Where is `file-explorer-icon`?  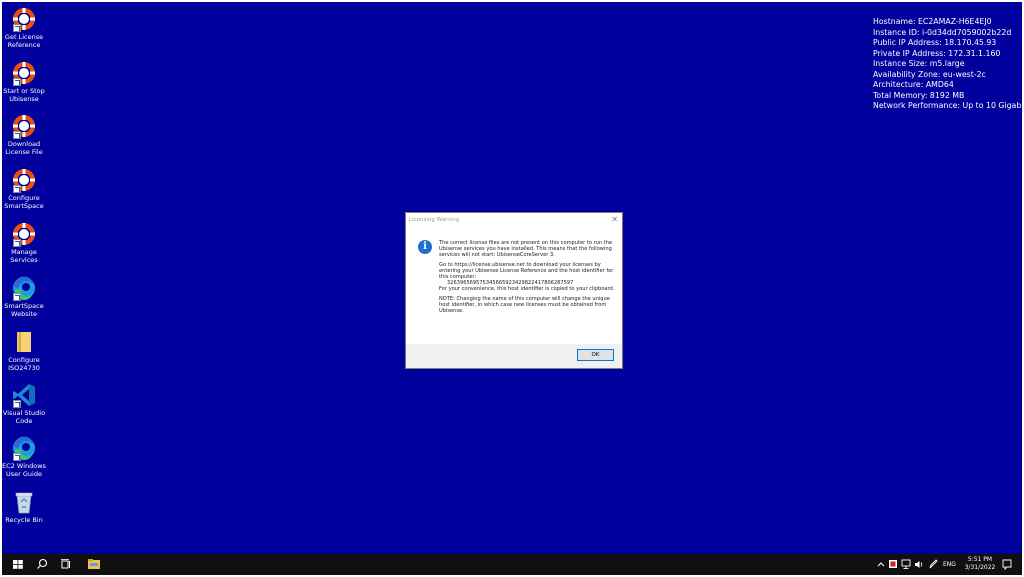 file-explorer-icon is located at coordinates (94, 564).